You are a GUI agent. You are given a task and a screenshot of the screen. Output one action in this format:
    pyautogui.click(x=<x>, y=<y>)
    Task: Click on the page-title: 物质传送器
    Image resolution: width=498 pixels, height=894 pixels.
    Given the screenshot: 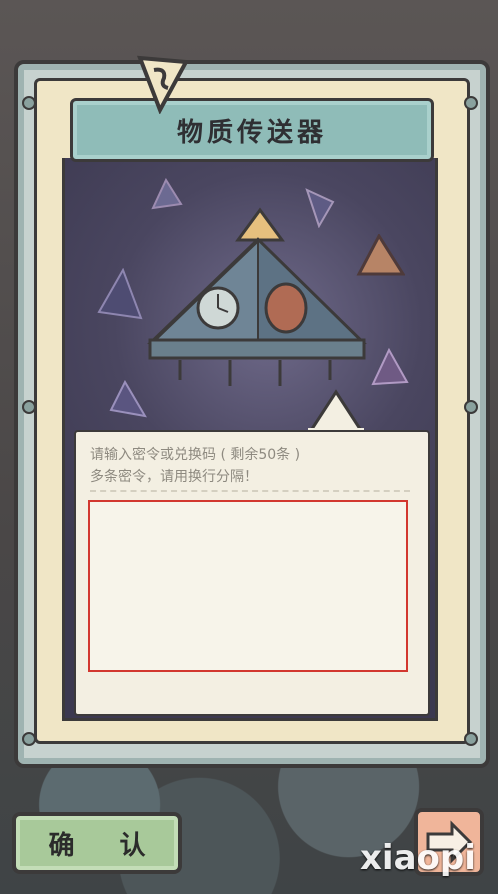 What is the action you would take?
    pyautogui.click(x=251, y=132)
    